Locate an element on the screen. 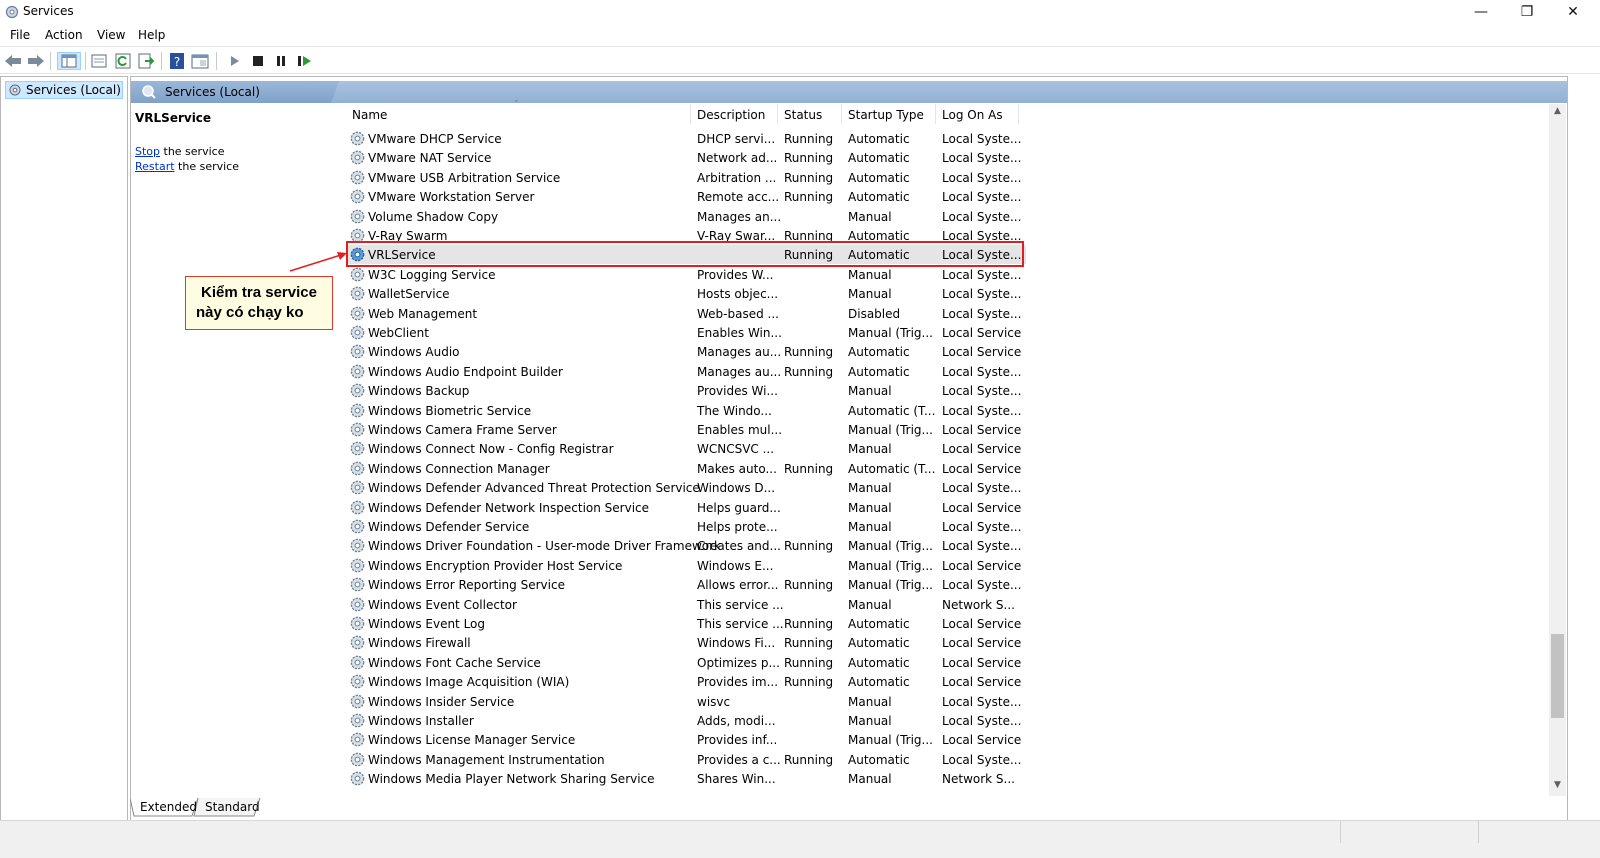  back-arrow-icon is located at coordinates (13, 61).